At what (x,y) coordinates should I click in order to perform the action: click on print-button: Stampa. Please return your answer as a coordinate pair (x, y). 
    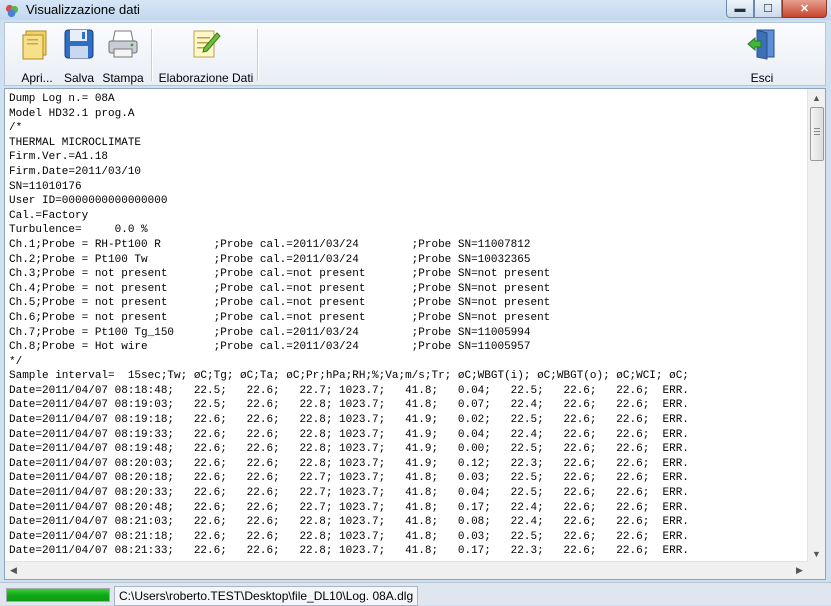
    Looking at the image, I should click on (123, 55).